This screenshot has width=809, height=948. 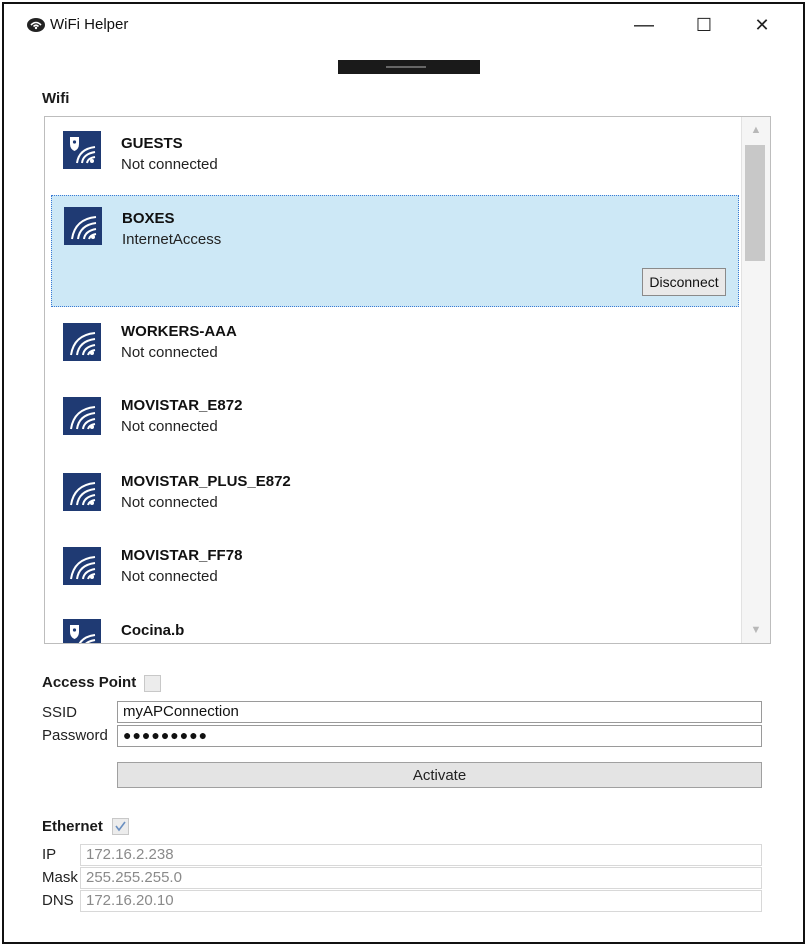 I want to click on wifi-network-item-movistar-e872: MOVISTAR_E872 Not connected, so click(x=395, y=417).